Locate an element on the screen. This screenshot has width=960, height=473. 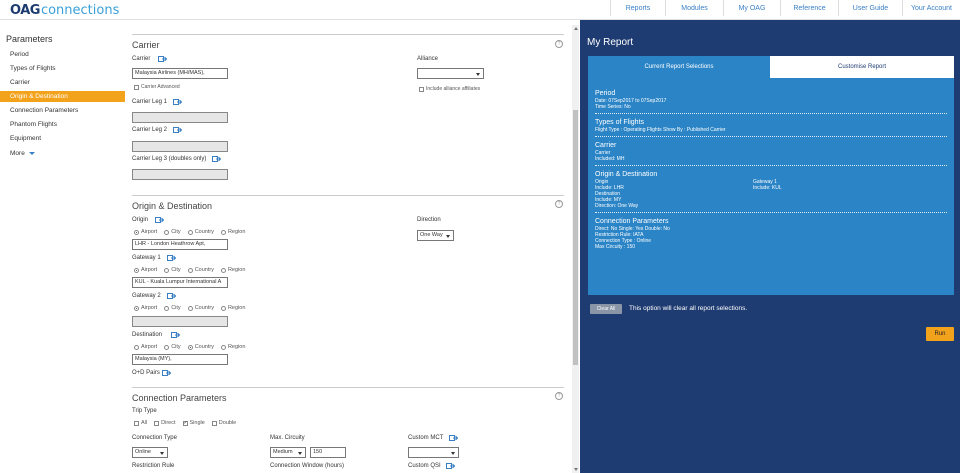
sidebar-item-more: More is located at coordinates (62, 153).